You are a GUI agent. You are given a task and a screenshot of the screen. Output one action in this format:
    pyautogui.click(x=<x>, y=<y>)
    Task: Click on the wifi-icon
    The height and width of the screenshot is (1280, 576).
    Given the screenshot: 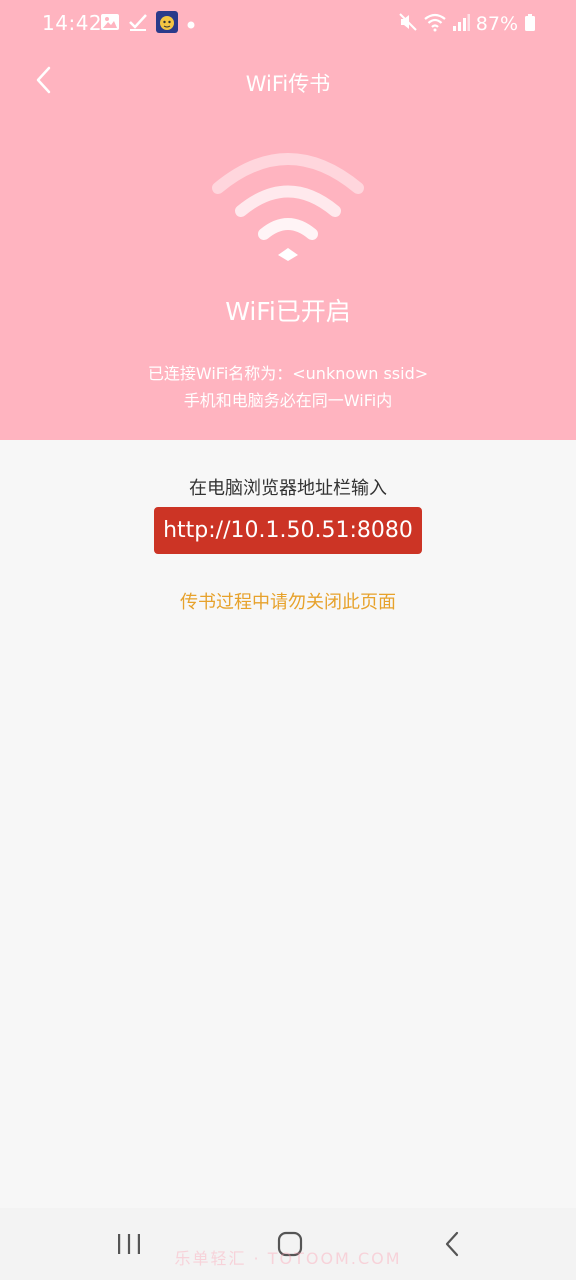 What is the action you would take?
    pyautogui.click(x=435, y=24)
    